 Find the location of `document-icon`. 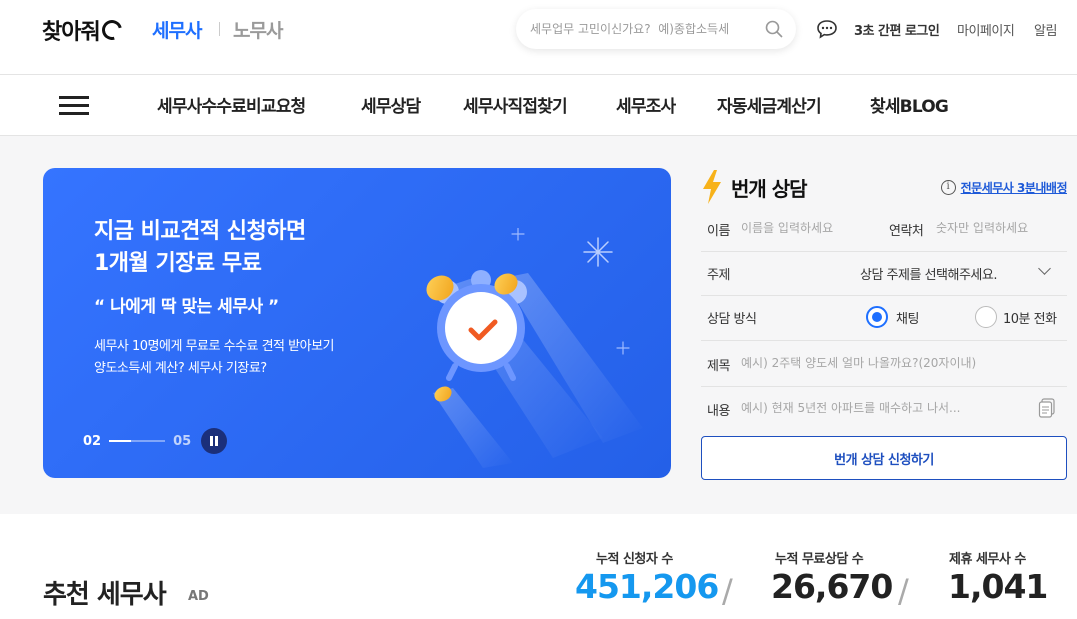

document-icon is located at coordinates (1047, 408).